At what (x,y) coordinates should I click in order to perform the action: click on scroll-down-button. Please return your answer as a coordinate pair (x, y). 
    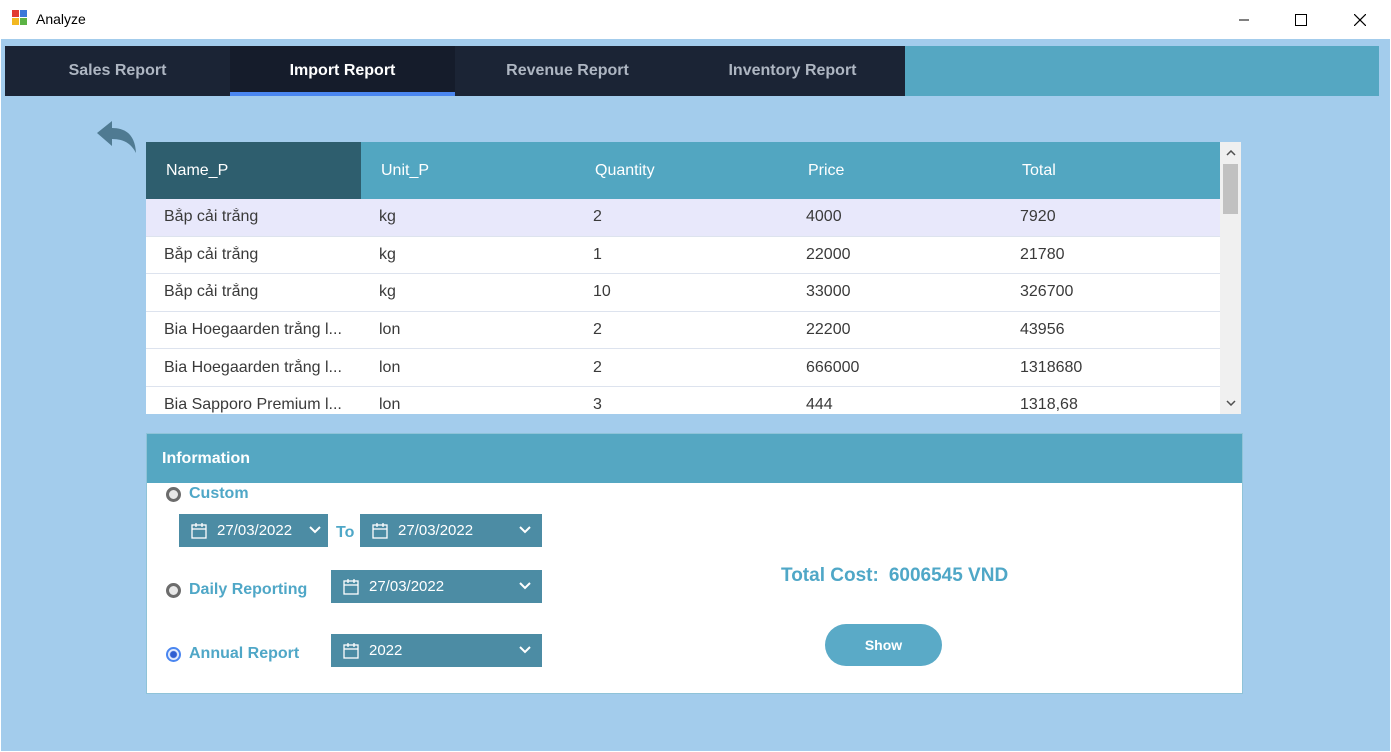
    Looking at the image, I should click on (1230, 403).